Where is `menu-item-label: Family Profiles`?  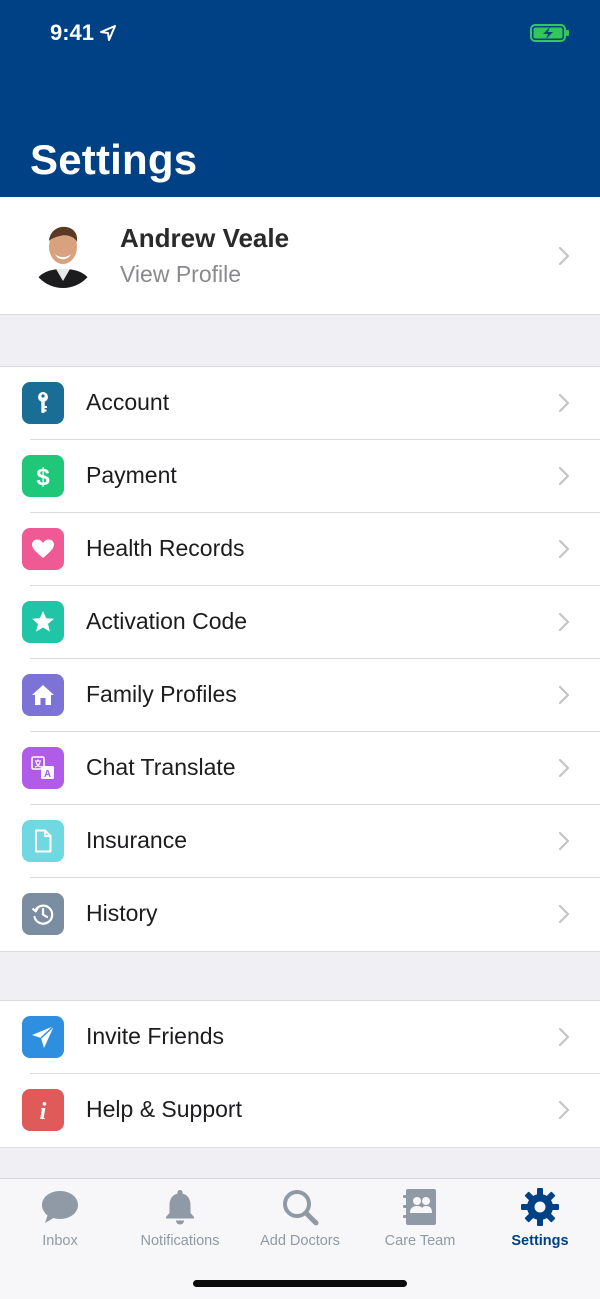 menu-item-label: Family Profiles is located at coordinates (161, 694).